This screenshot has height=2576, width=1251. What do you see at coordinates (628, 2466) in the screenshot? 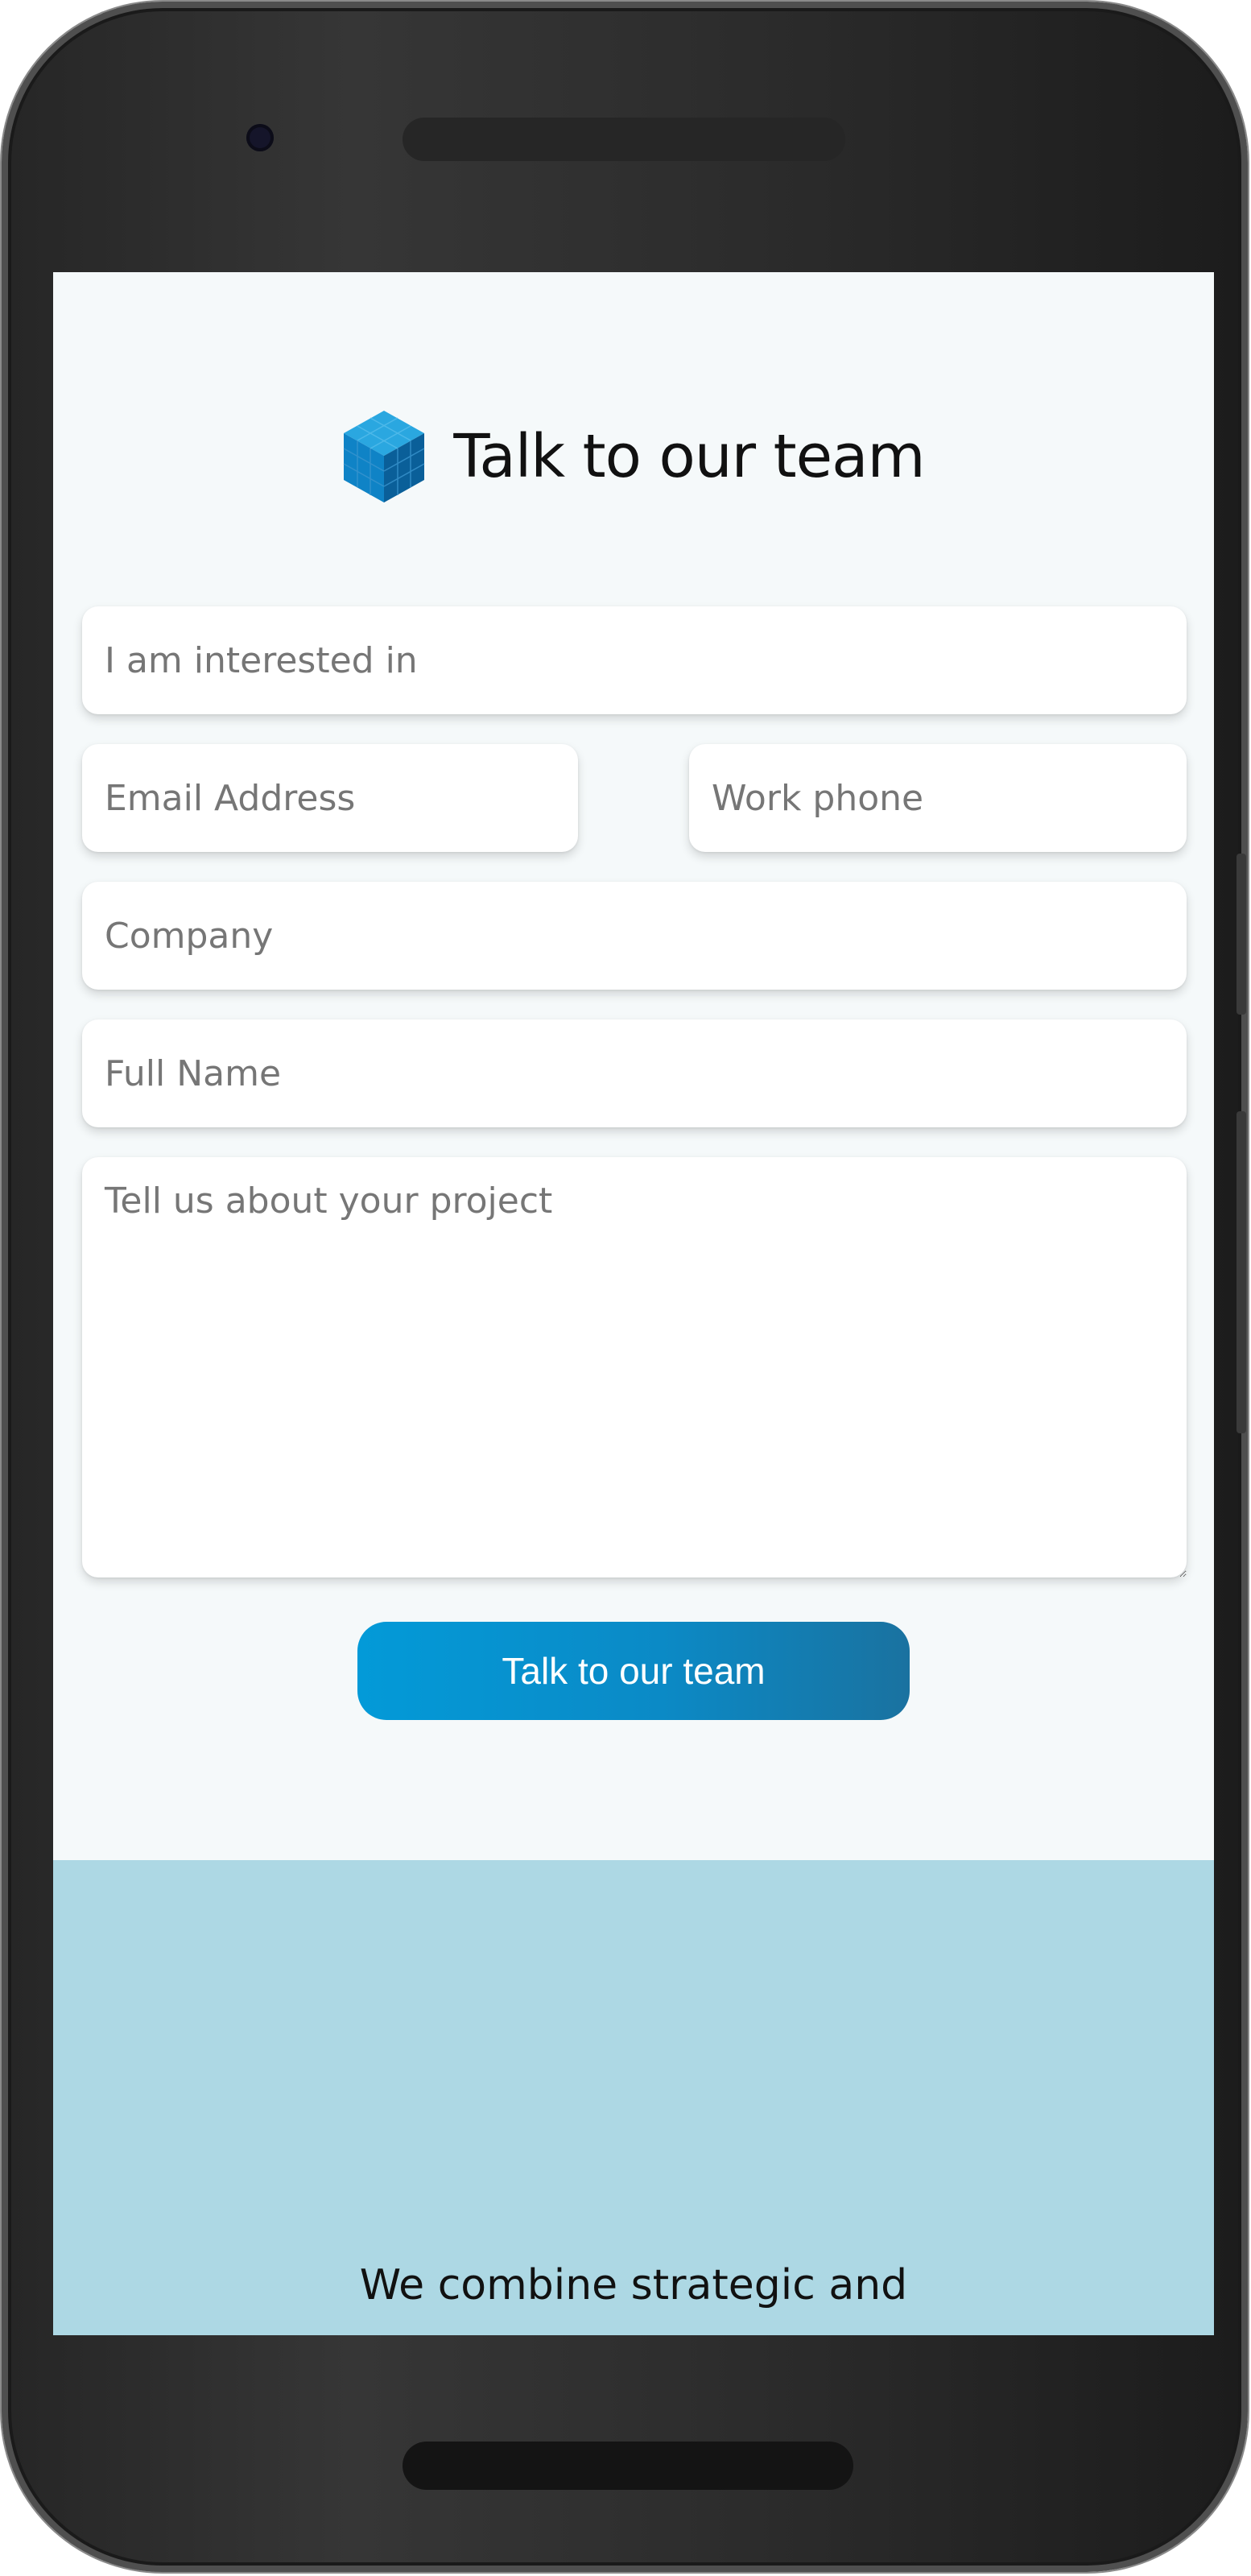
I see `bottom-speaker` at bounding box center [628, 2466].